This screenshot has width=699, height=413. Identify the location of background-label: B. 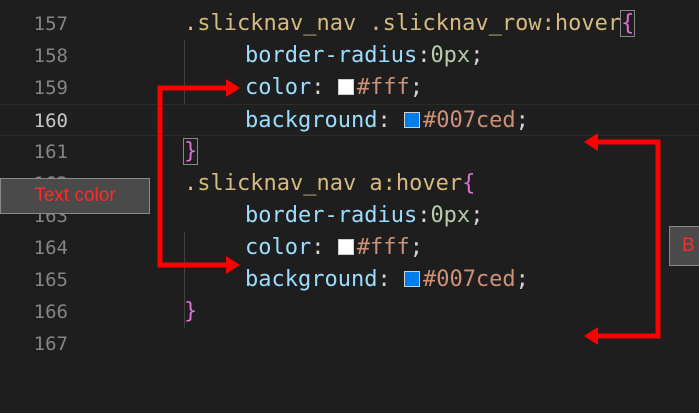
(684, 246).